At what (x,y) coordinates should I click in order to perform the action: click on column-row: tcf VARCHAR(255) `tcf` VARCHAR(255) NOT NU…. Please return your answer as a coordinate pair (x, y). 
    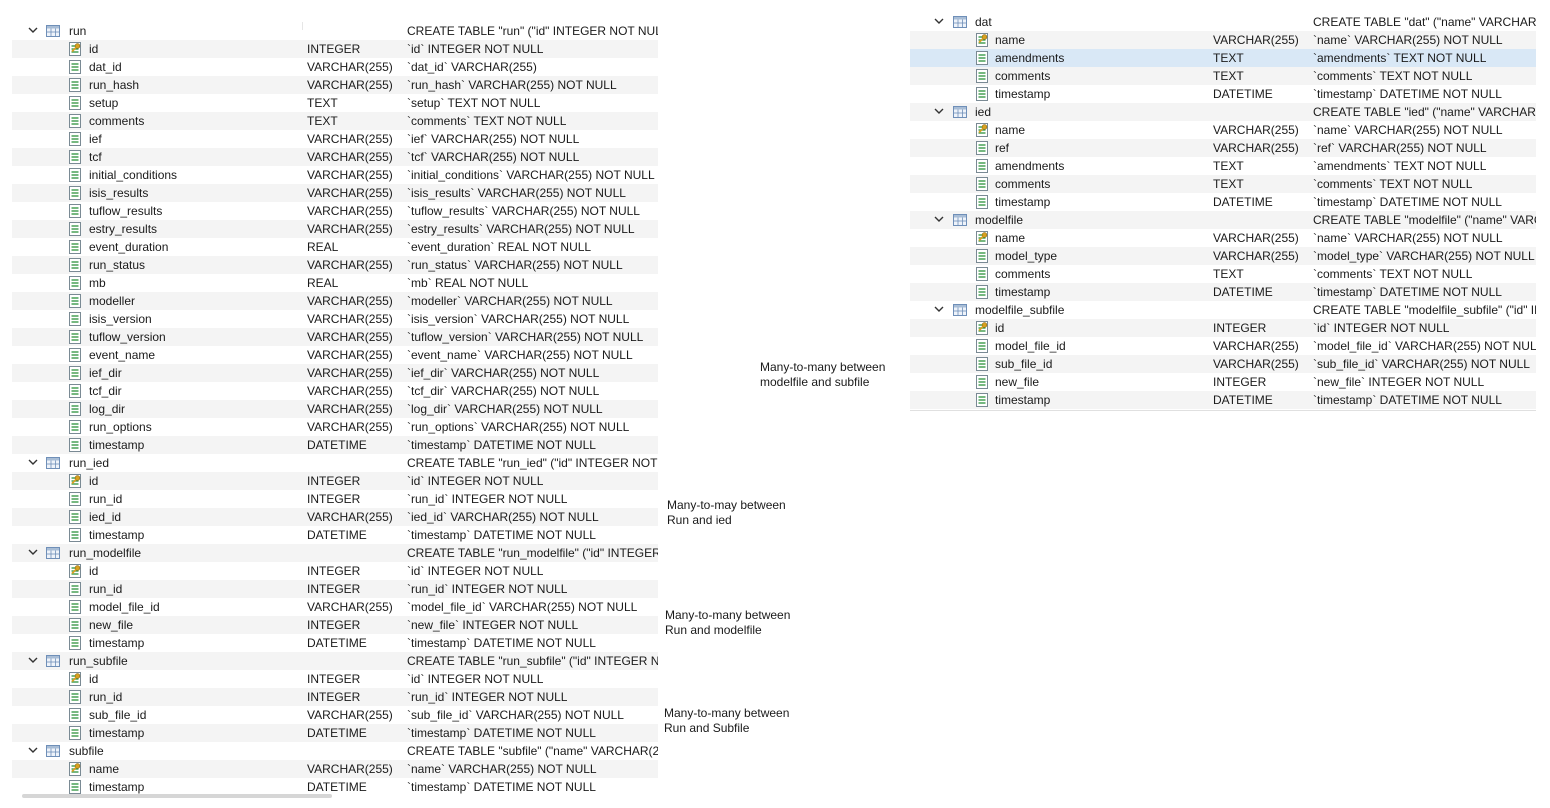
    Looking at the image, I should click on (335, 157).